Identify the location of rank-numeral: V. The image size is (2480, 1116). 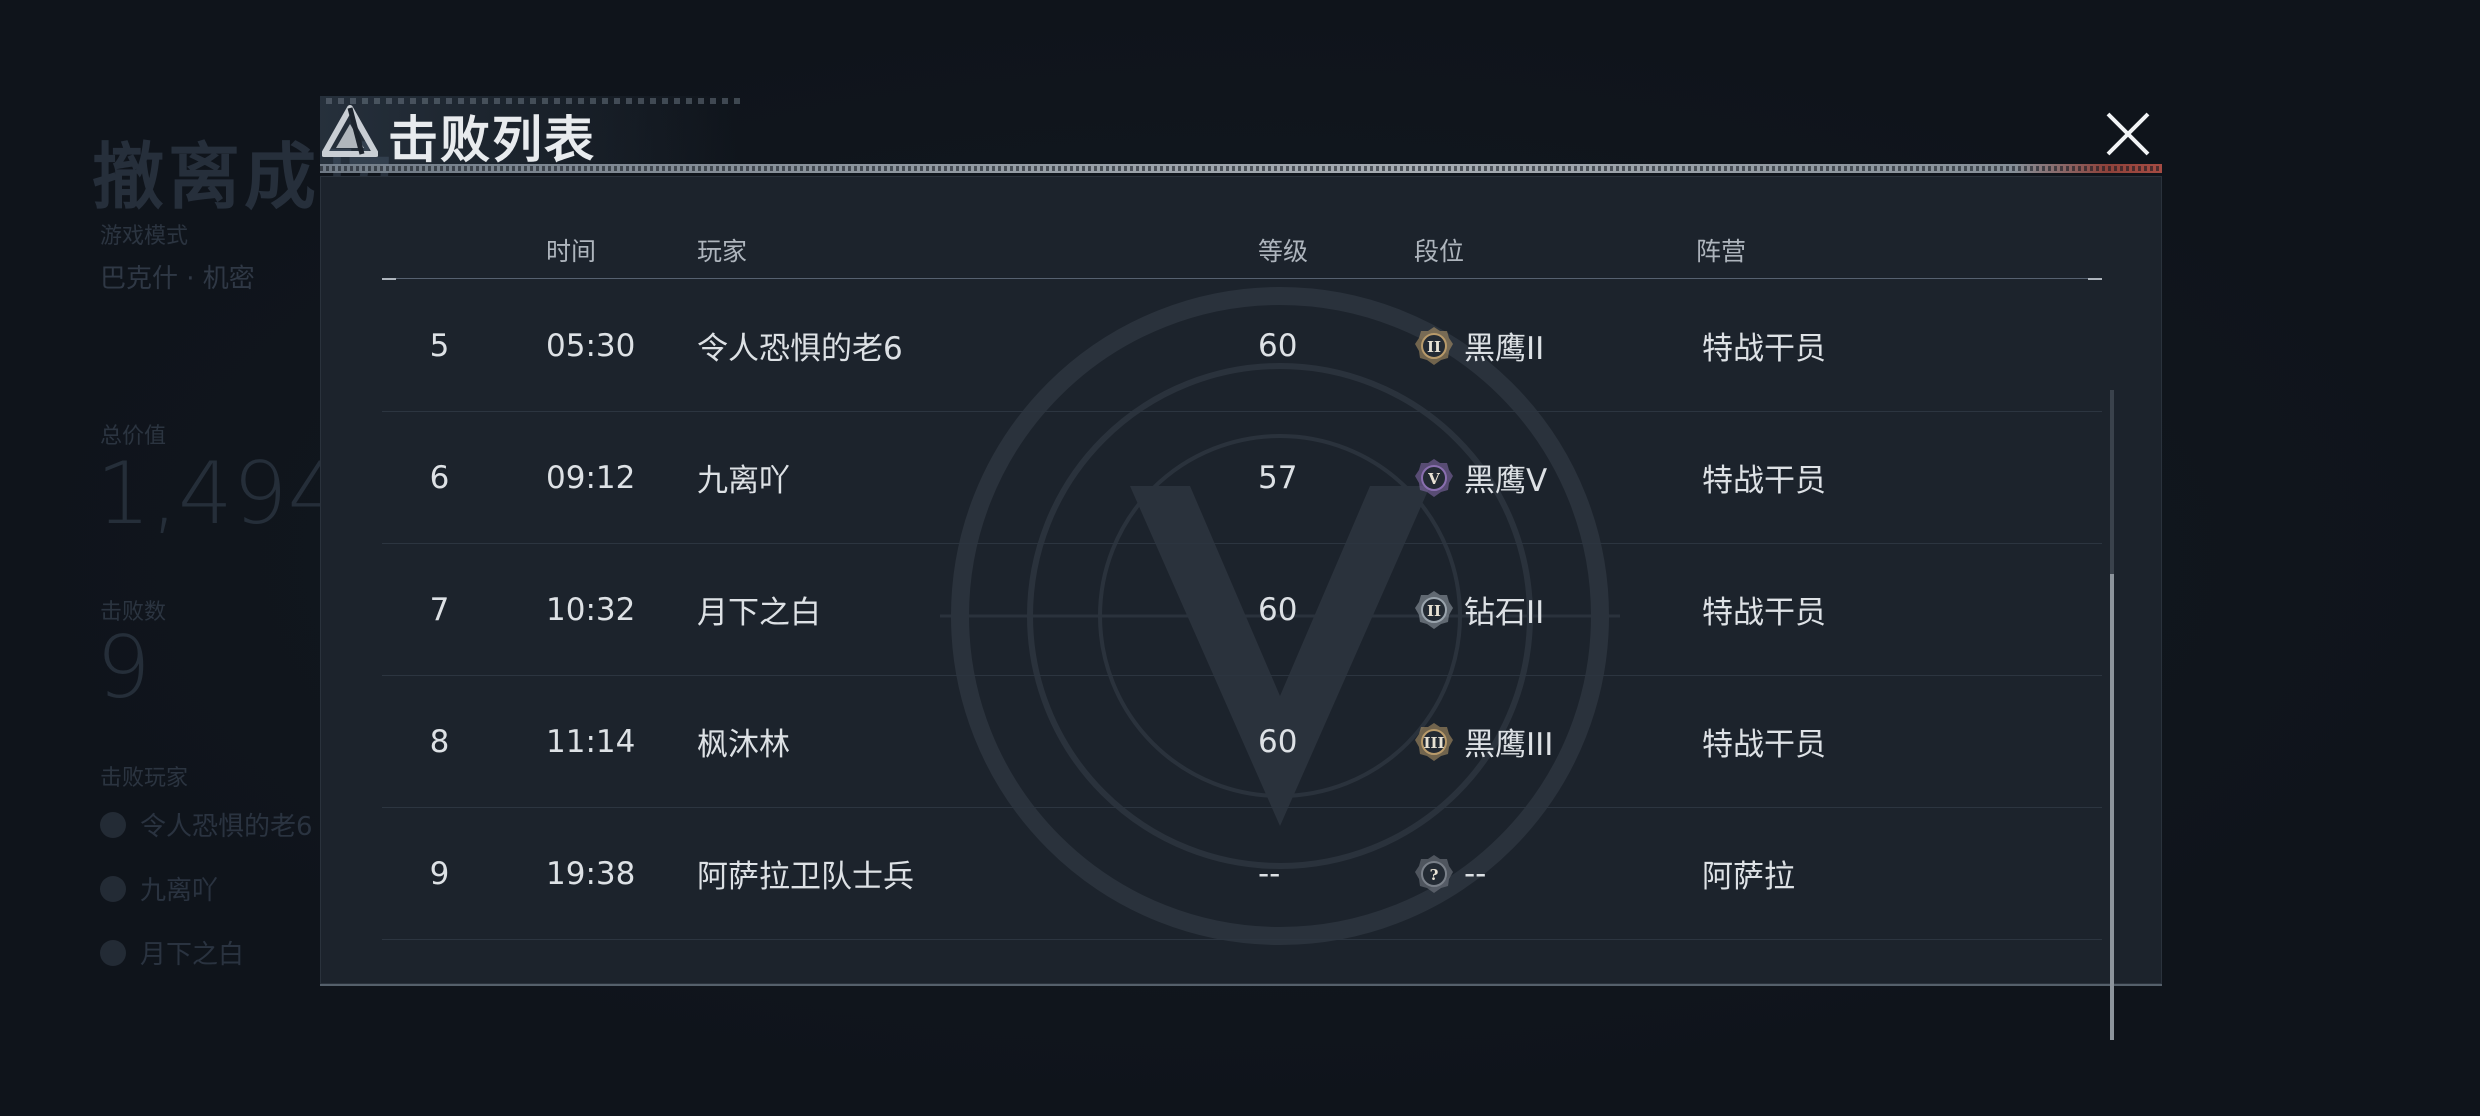
(1433, 479).